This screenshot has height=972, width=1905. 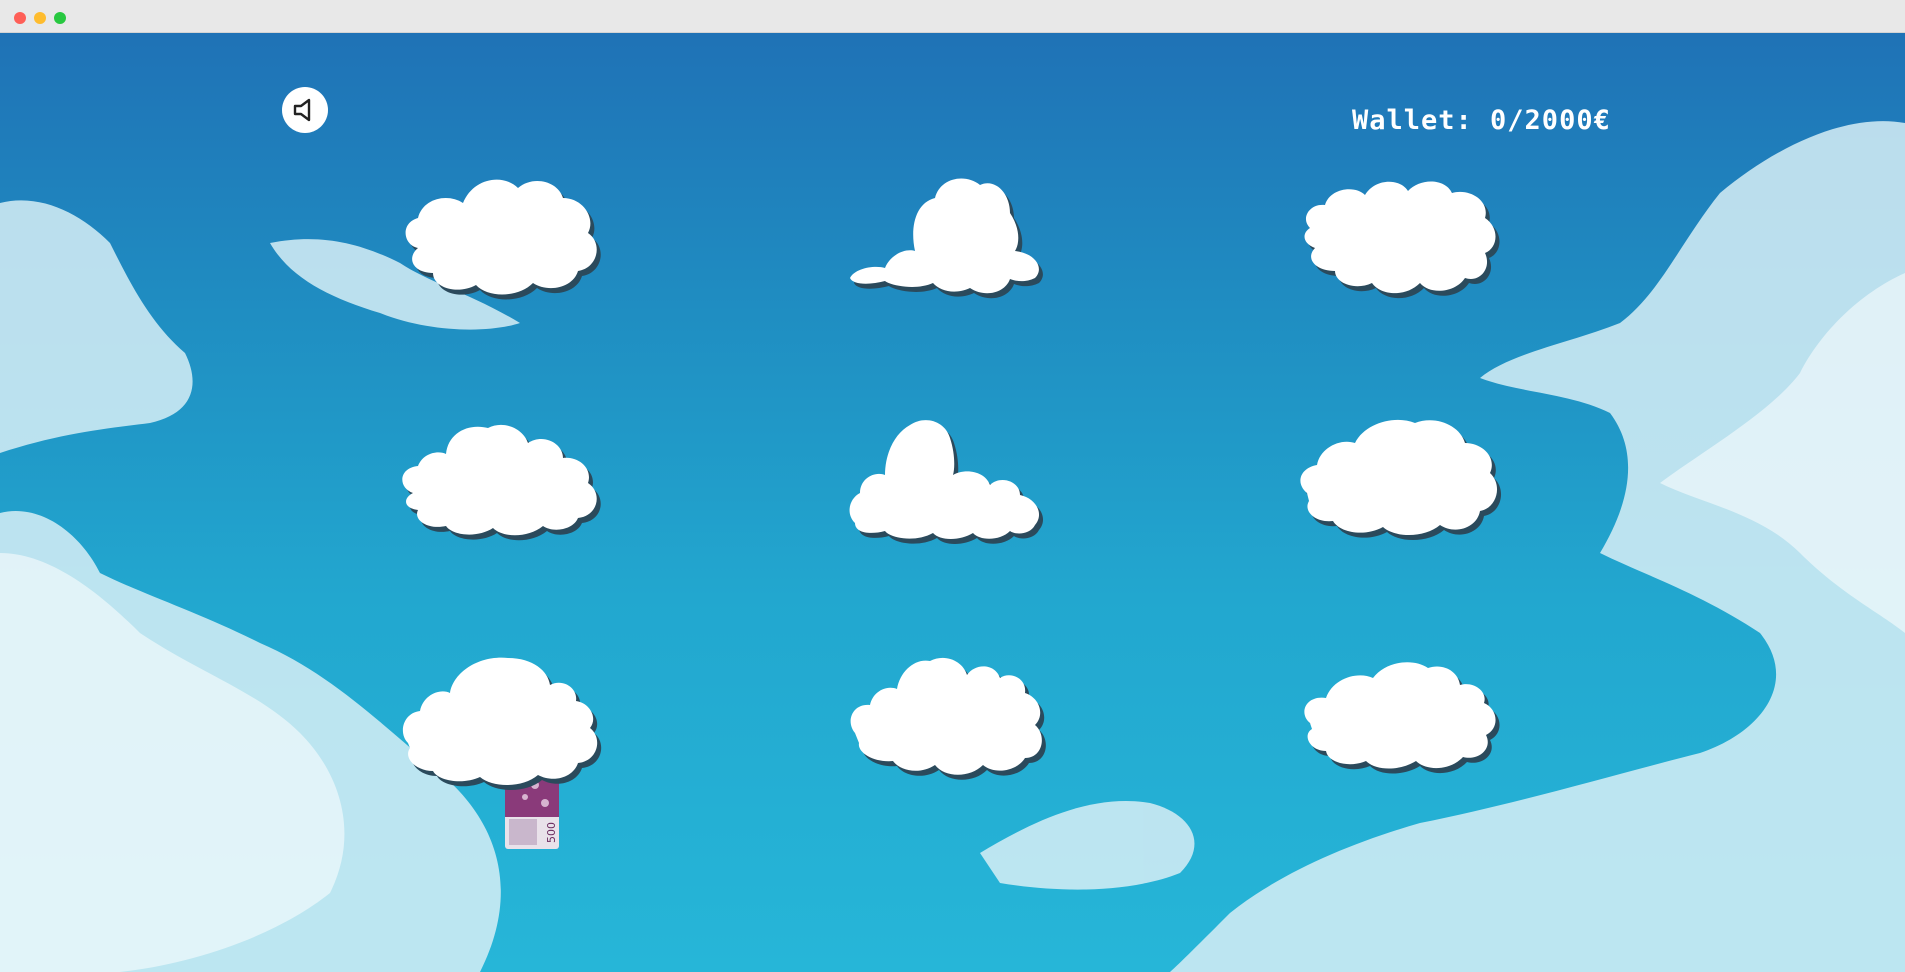 What do you see at coordinates (551, 832) in the screenshot?
I see `banknote-denomination: 500` at bounding box center [551, 832].